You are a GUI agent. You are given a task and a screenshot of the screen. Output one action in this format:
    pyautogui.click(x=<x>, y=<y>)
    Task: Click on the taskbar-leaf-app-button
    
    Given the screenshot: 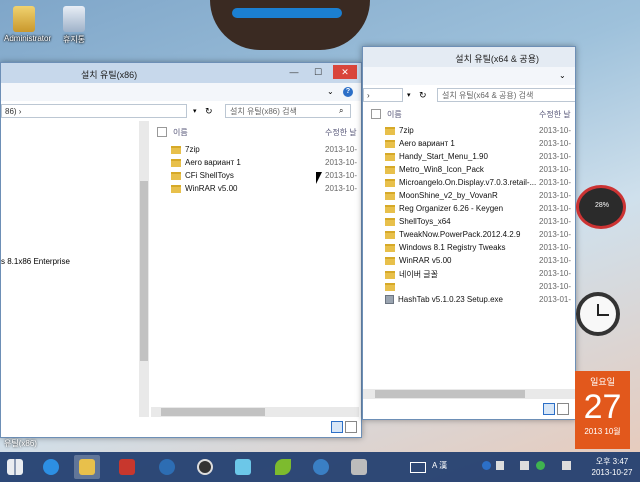 What is the action you would take?
    pyautogui.click(x=283, y=467)
    